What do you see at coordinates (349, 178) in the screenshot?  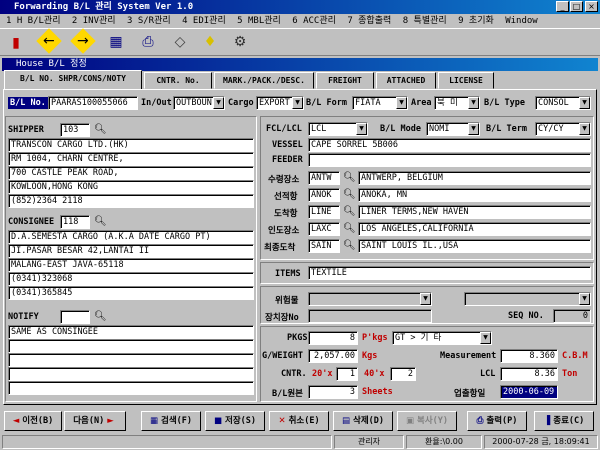 I see `port-receipt-search-icon: 🔍︎` at bounding box center [349, 178].